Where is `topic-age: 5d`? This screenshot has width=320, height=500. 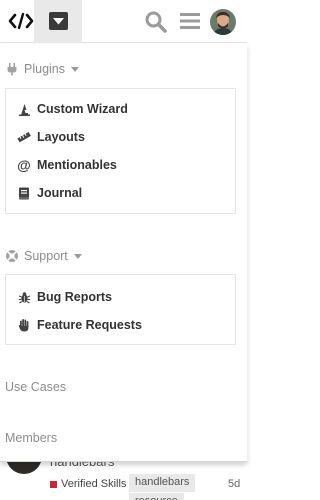
topic-age: 5d is located at coordinates (234, 484).